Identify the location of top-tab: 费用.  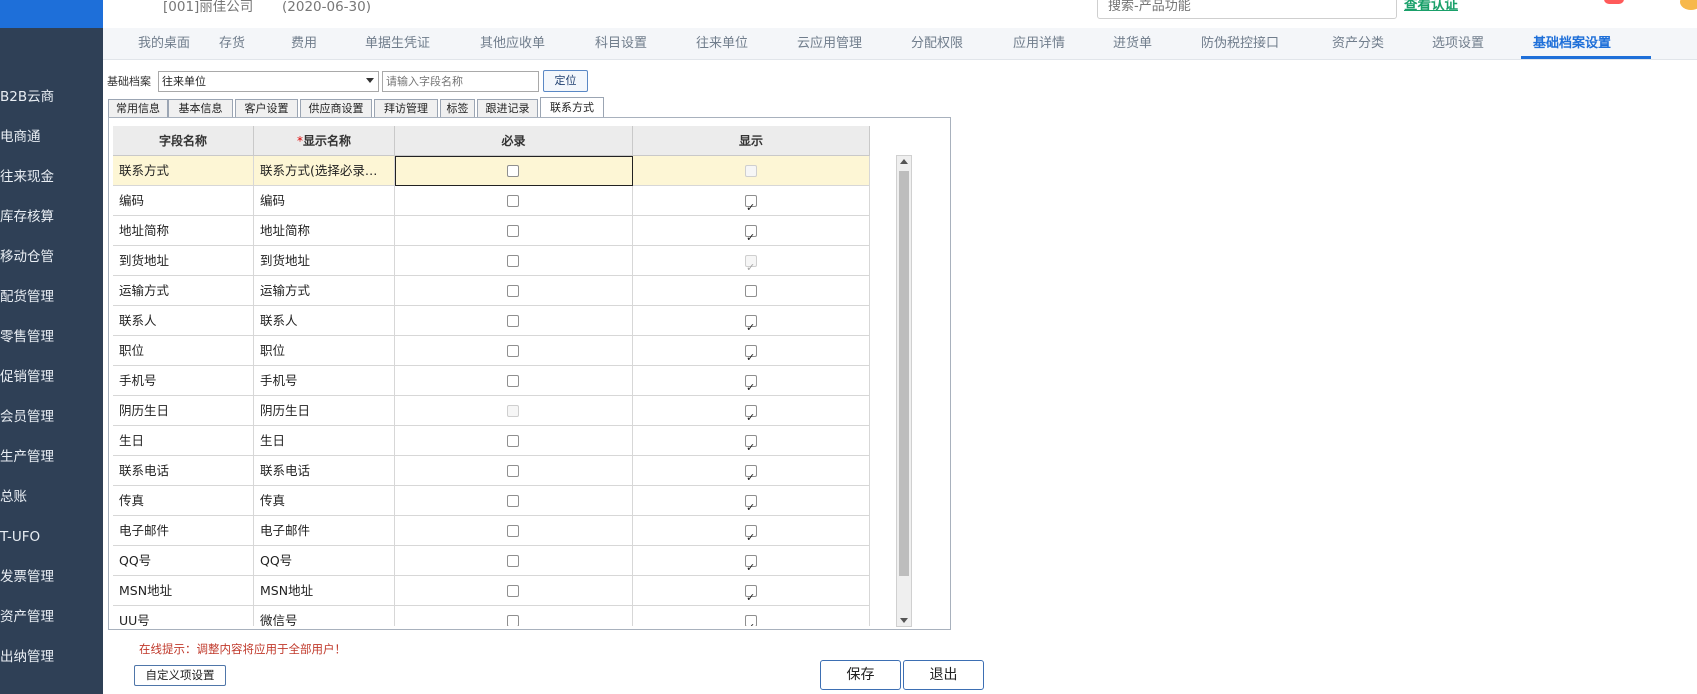
(304, 44).